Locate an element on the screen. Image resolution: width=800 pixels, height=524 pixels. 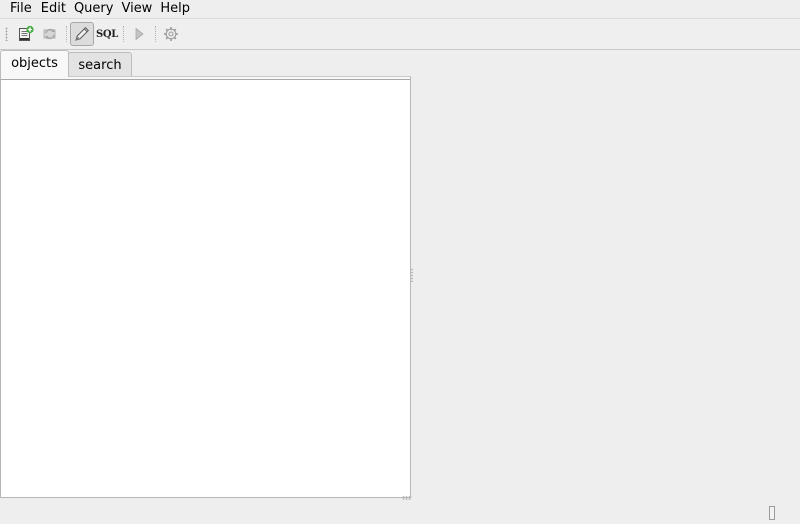
tab-objects-label: objects is located at coordinates (34, 63).